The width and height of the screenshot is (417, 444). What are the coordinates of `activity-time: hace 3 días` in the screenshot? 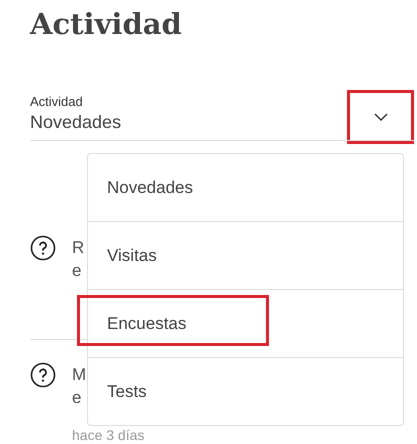 It's located at (108, 435).